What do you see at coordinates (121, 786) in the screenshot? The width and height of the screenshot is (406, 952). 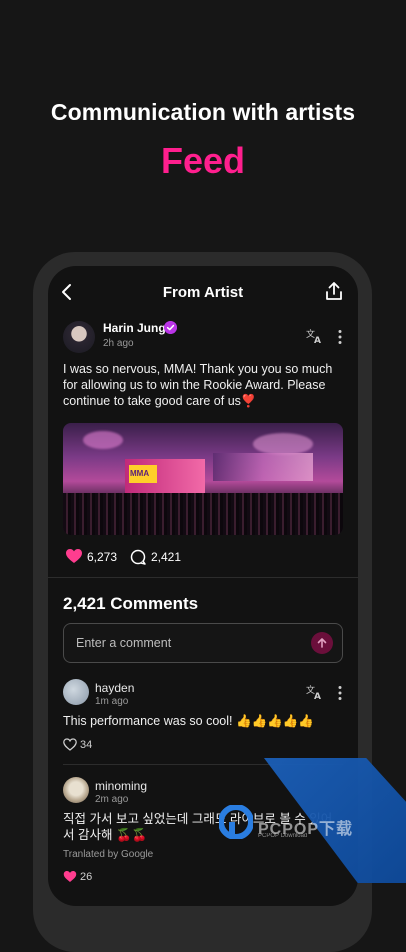 I see `commenter-name: minoming` at bounding box center [121, 786].